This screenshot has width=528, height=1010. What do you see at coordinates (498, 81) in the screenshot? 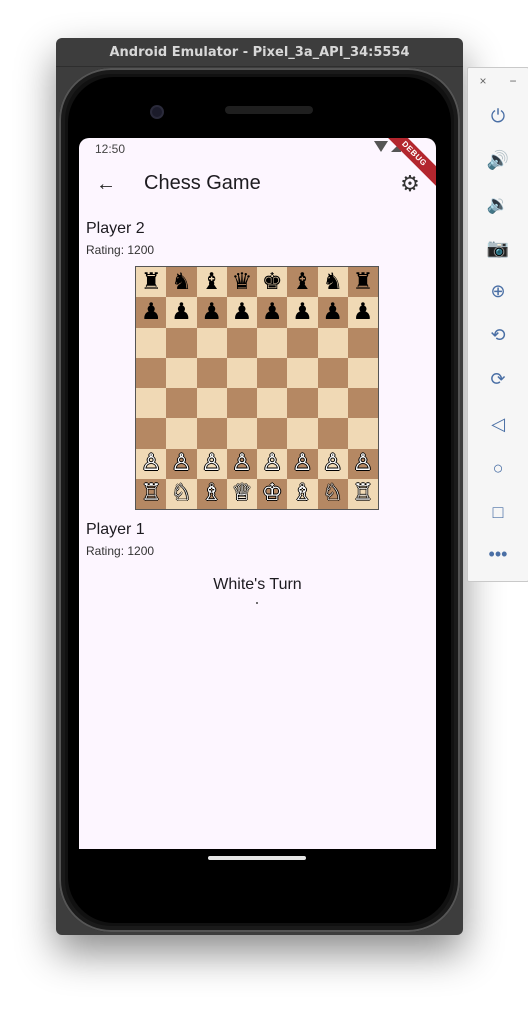
I see `panel-window-controls: × −` at bounding box center [498, 81].